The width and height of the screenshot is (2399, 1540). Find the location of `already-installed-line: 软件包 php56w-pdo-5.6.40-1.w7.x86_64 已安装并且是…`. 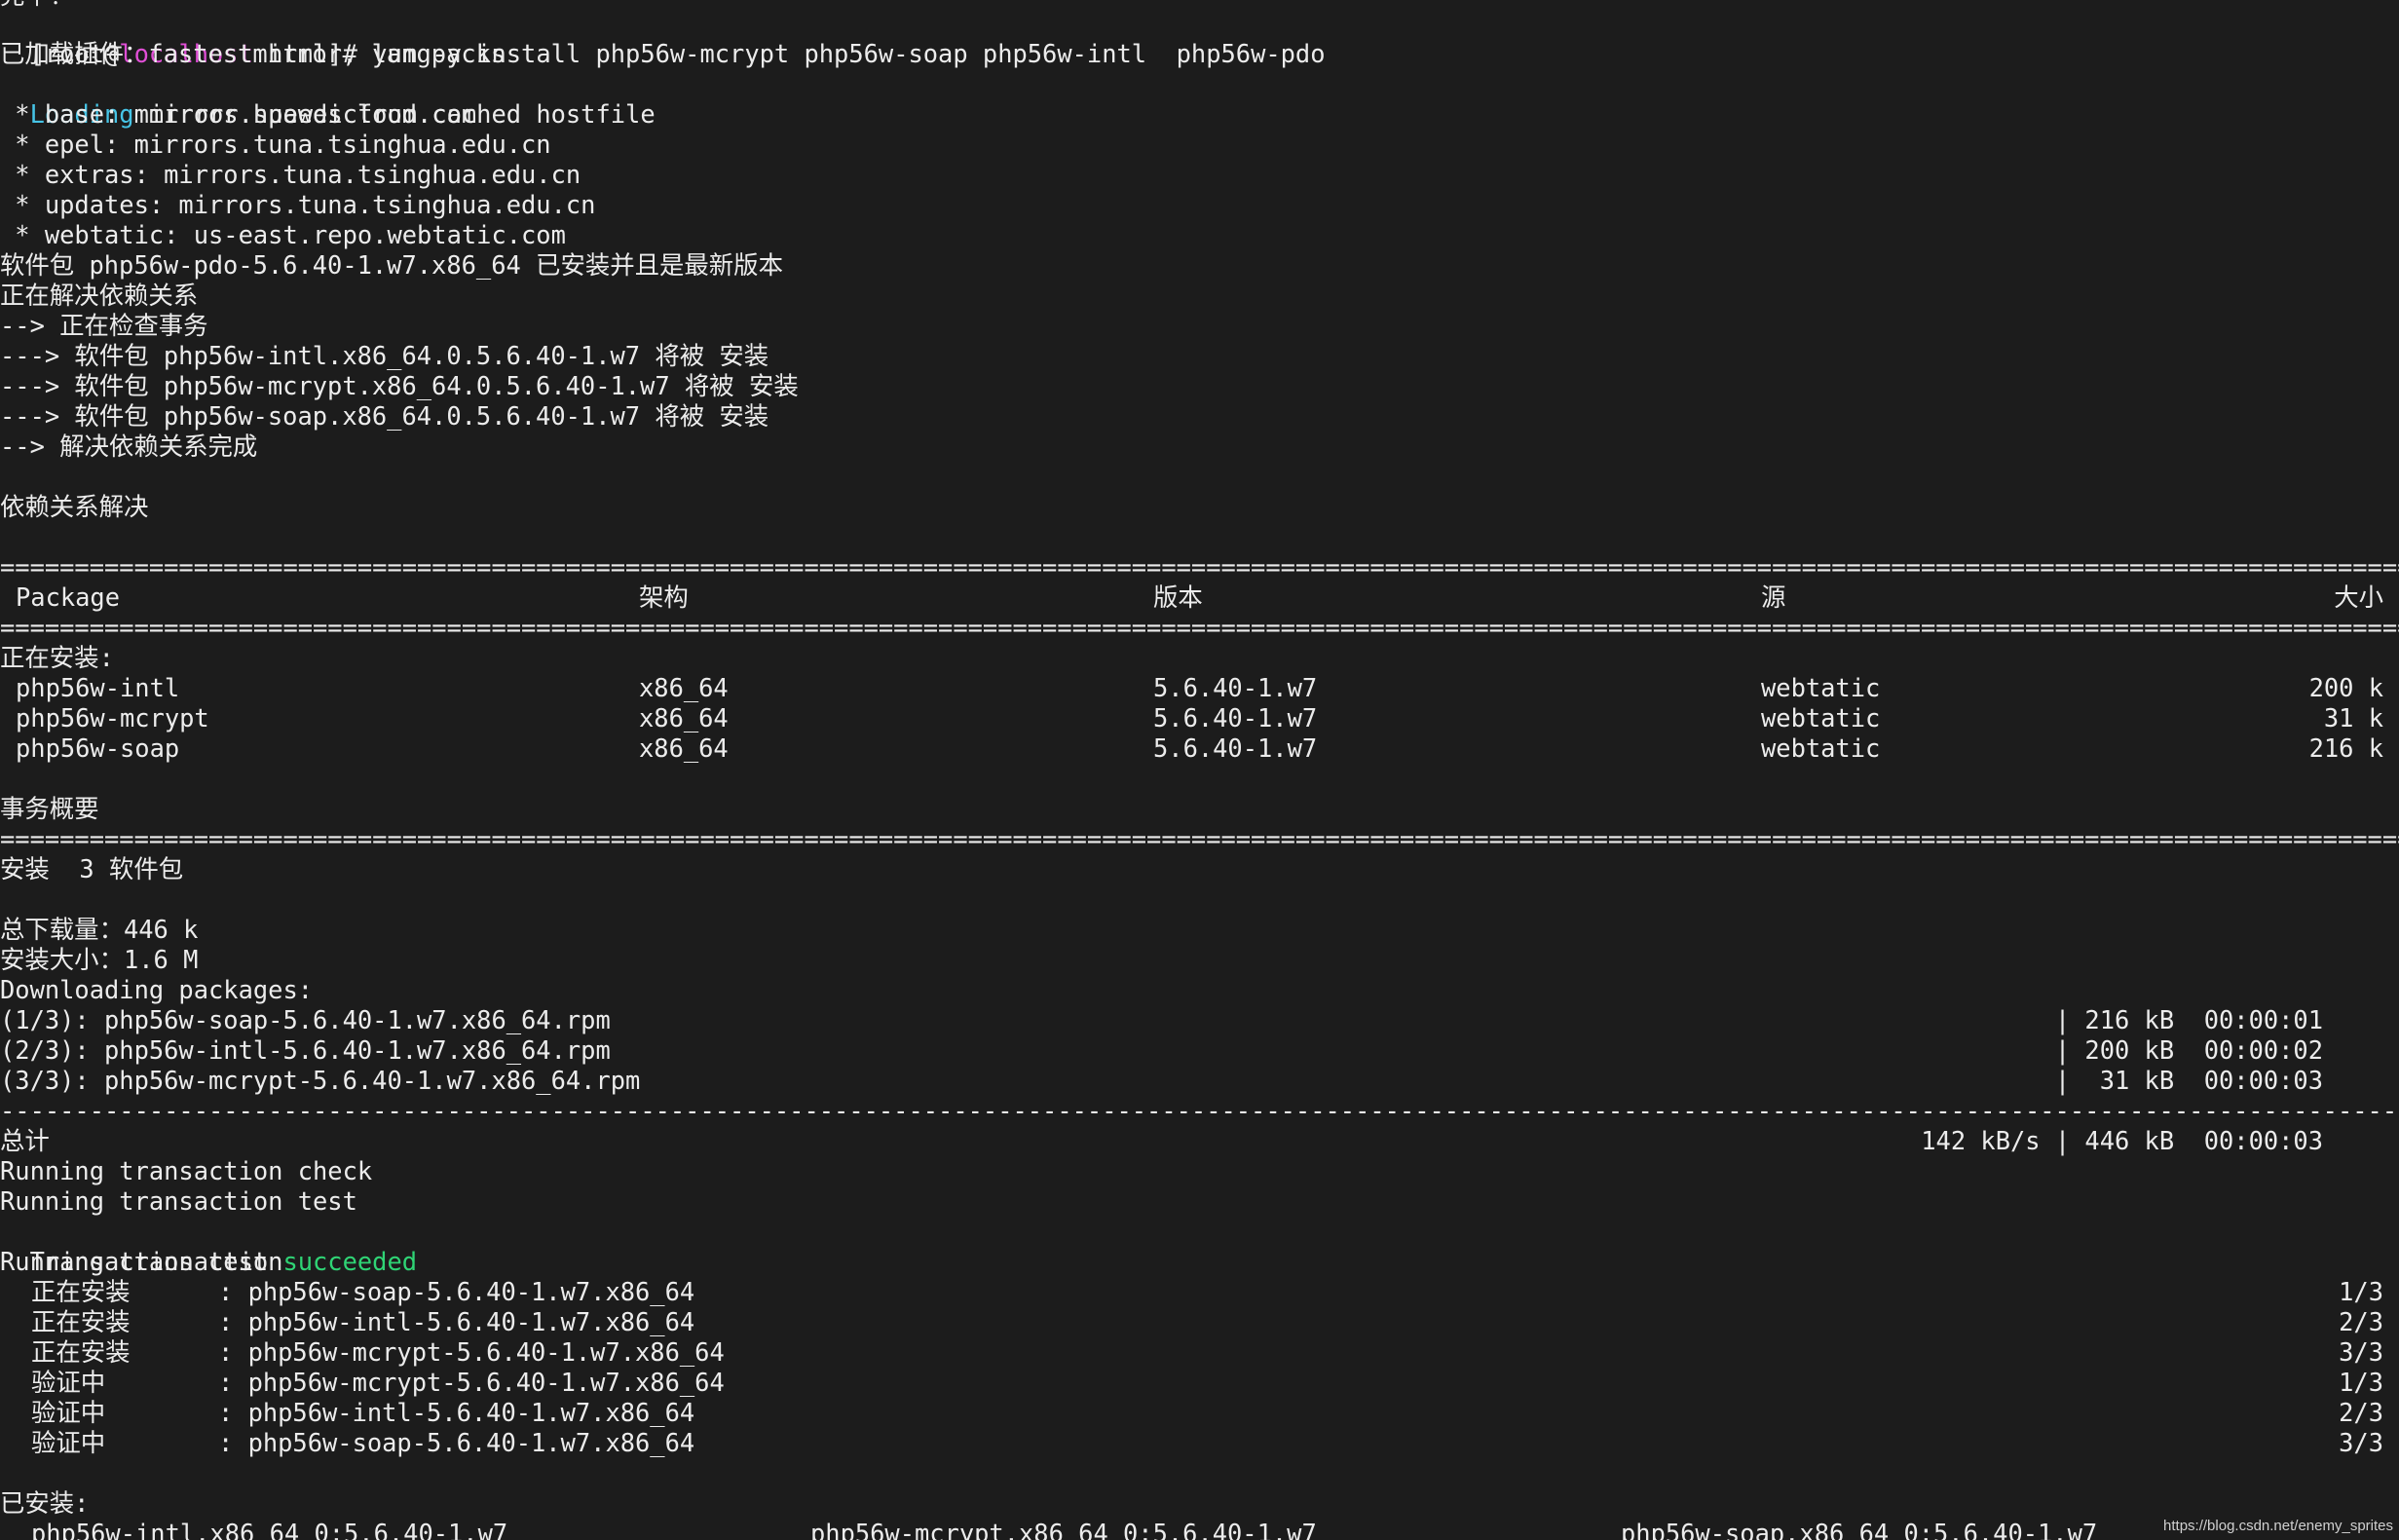

already-installed-line: 软件包 php56w-pdo-5.6.40-1.w7.x86_64 已安装并且是… is located at coordinates (391, 265).